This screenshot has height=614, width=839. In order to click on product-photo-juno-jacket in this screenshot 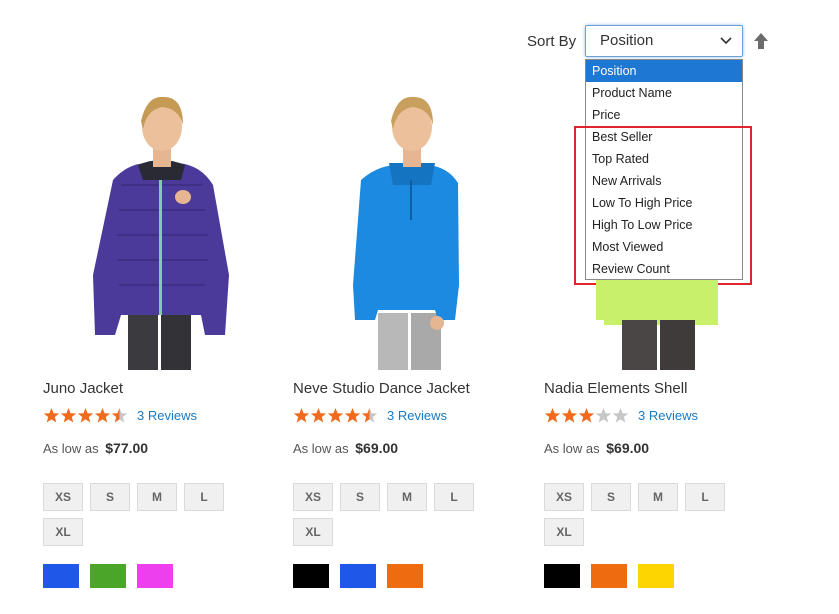, I will do `click(161, 233)`.